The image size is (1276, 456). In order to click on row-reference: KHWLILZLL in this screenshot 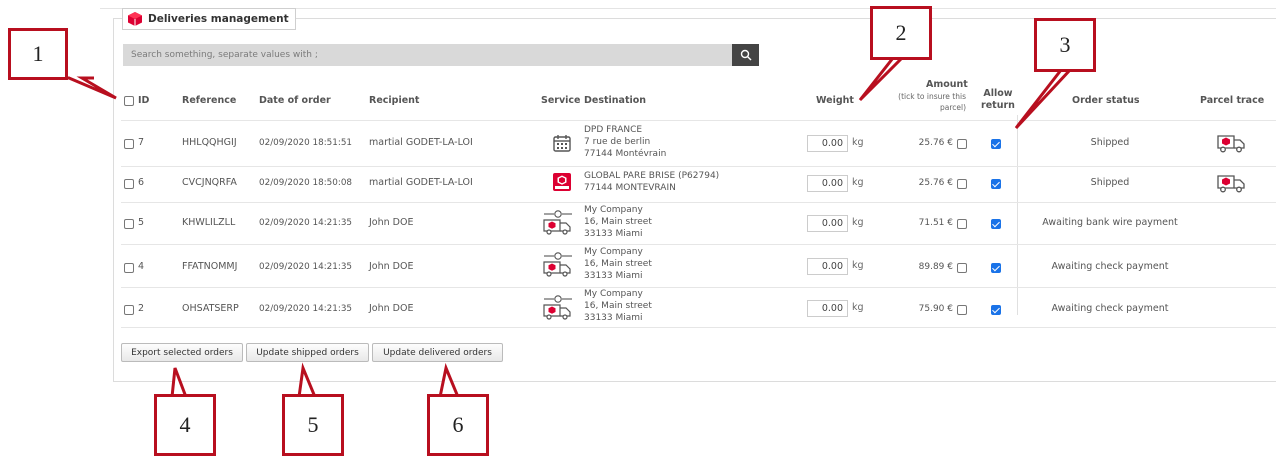, I will do `click(209, 222)`.